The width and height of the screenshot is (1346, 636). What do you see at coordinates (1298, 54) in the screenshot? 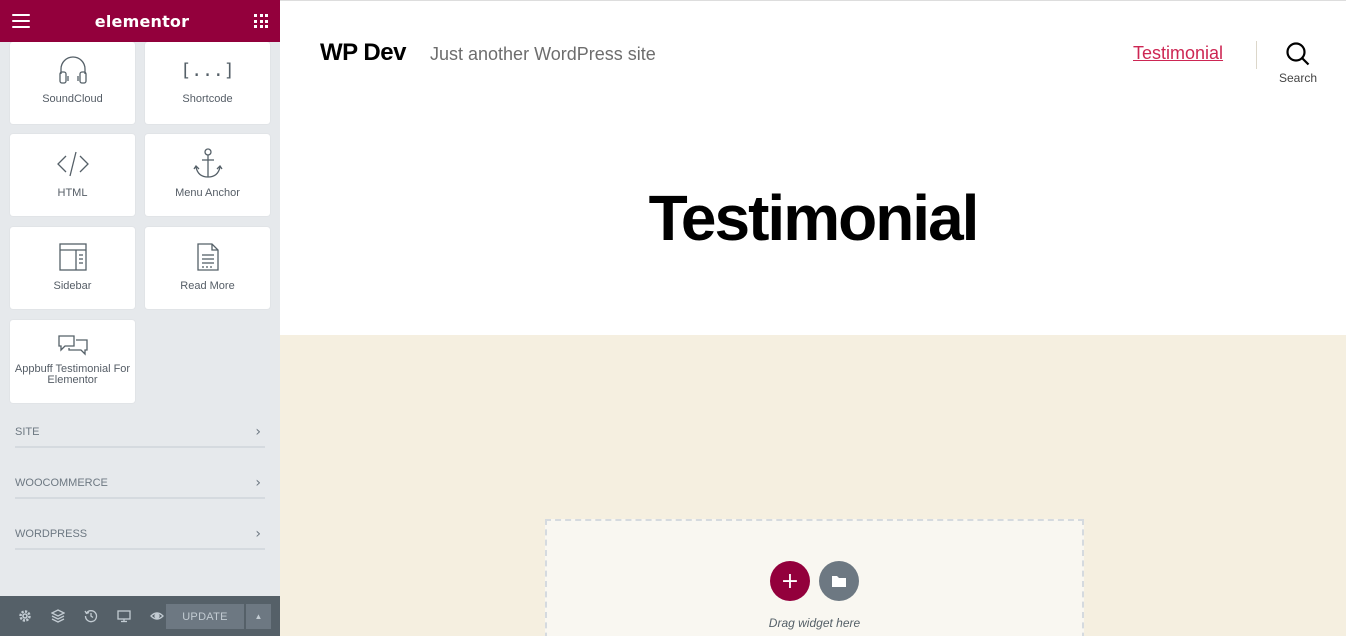
I see `search-icon` at bounding box center [1298, 54].